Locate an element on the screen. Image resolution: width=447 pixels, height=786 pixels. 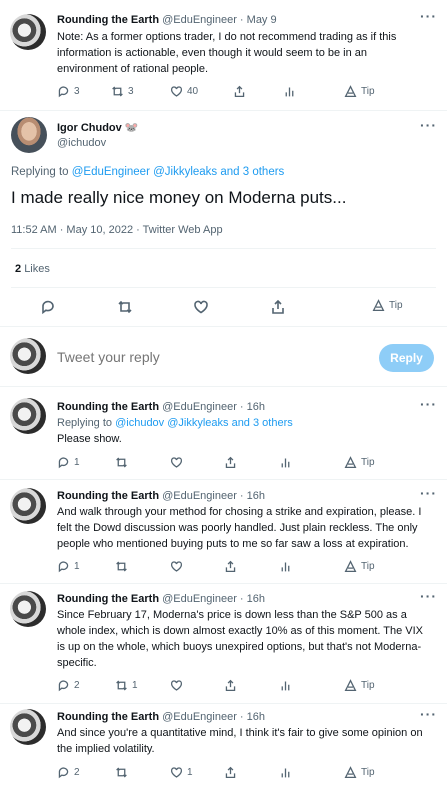
tweet-actions: 3 3 40 Tip is located at coordinates (242, 93).